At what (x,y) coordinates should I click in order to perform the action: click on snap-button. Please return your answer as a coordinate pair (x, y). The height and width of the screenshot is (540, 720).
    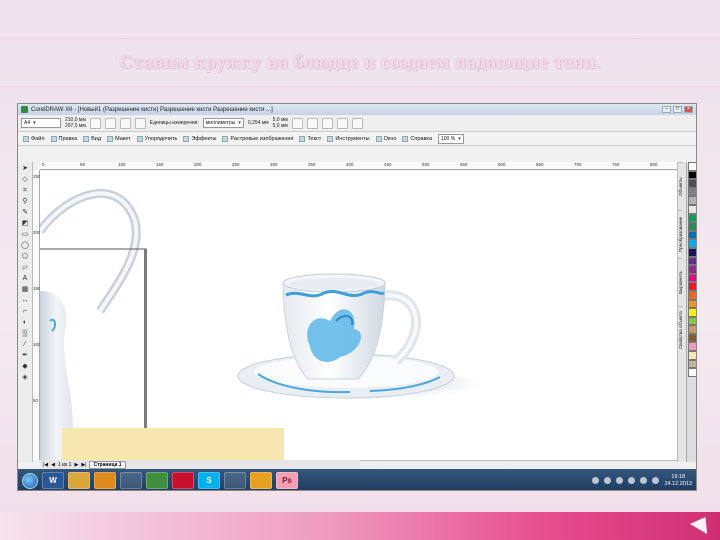
    Looking at the image, I should click on (297, 123).